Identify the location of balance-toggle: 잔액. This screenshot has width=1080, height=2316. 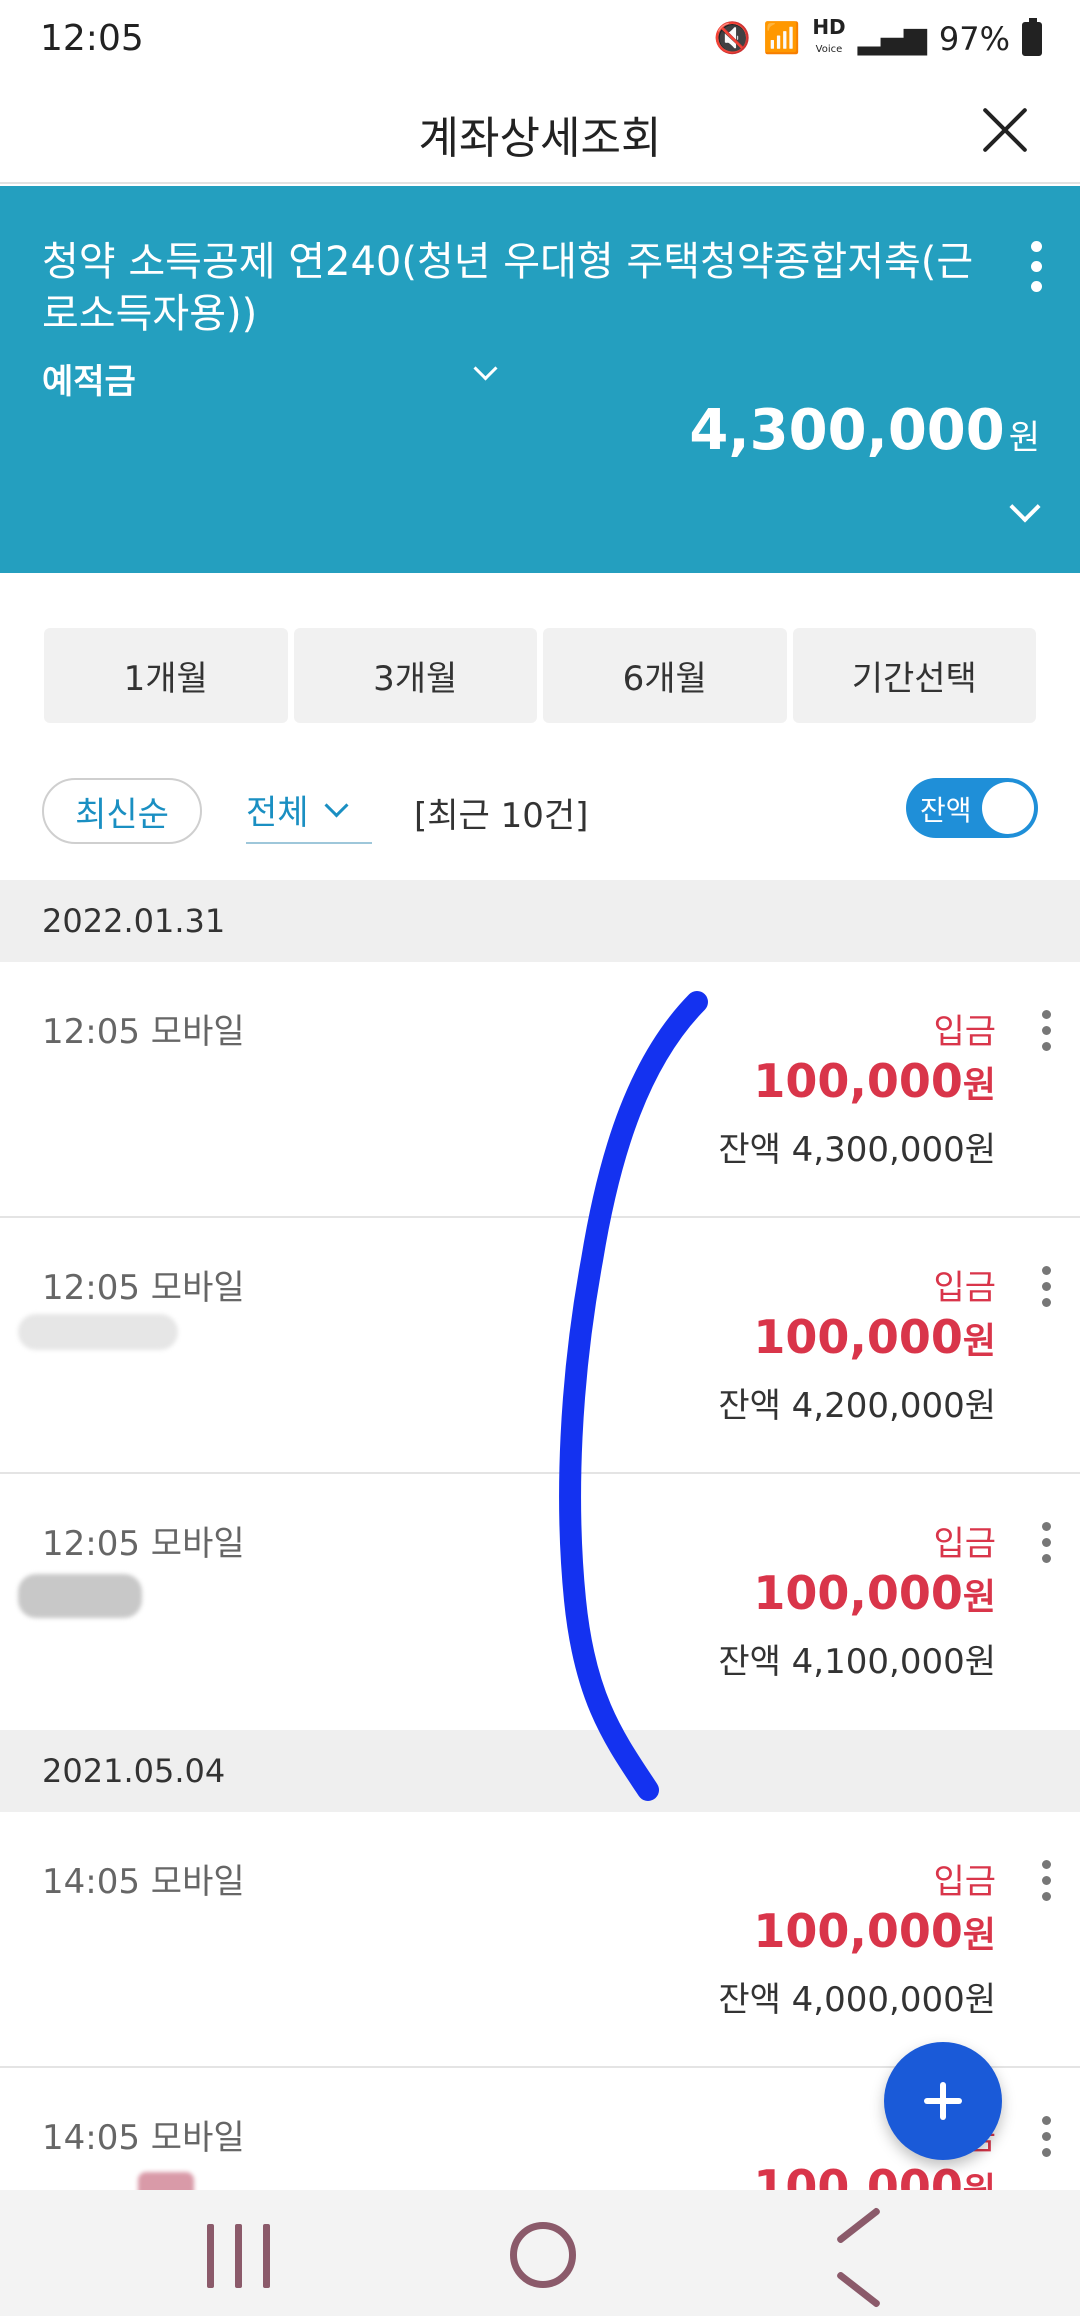
(972, 808).